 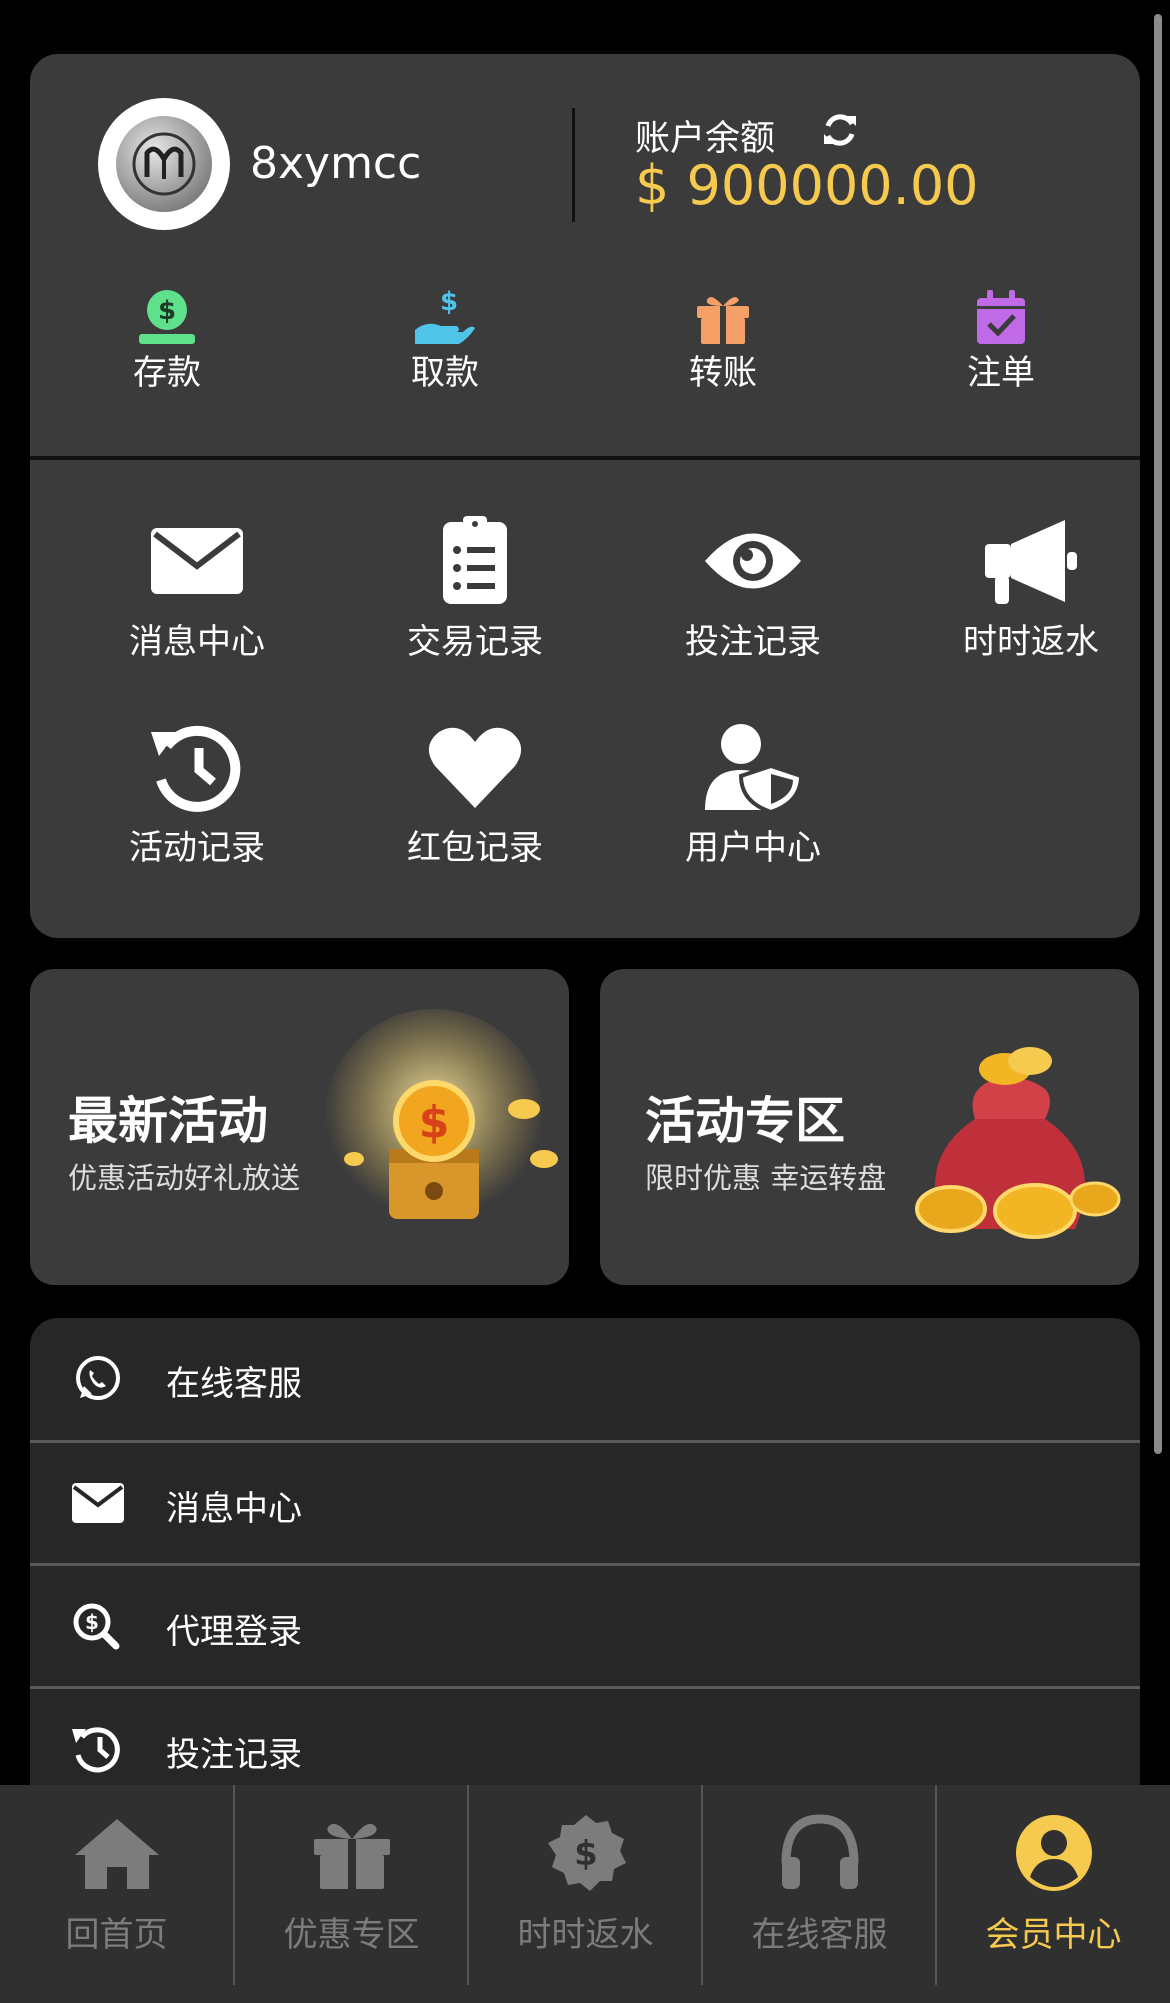 What do you see at coordinates (766, 1178) in the screenshot?
I see `promo-subtitle: 限时优惠 幸运转盘` at bounding box center [766, 1178].